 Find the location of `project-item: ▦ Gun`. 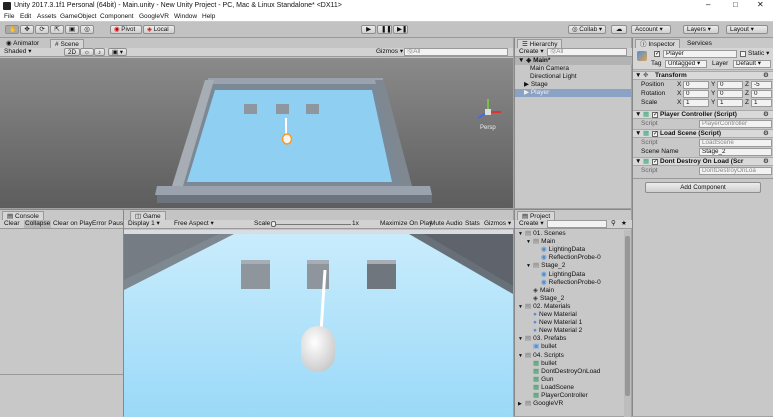

project-item: ▦ Gun is located at coordinates (539, 380).